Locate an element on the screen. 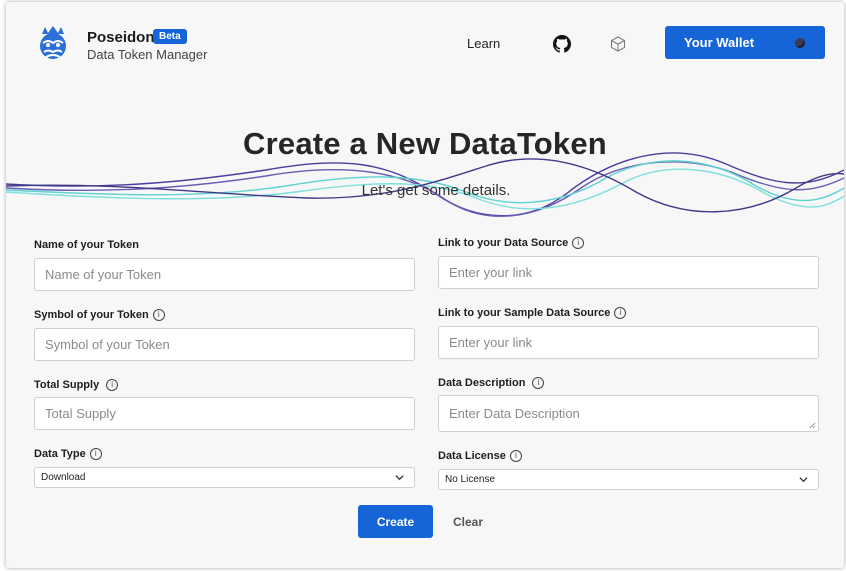  wallet-avatar-icon is located at coordinates (800, 43).